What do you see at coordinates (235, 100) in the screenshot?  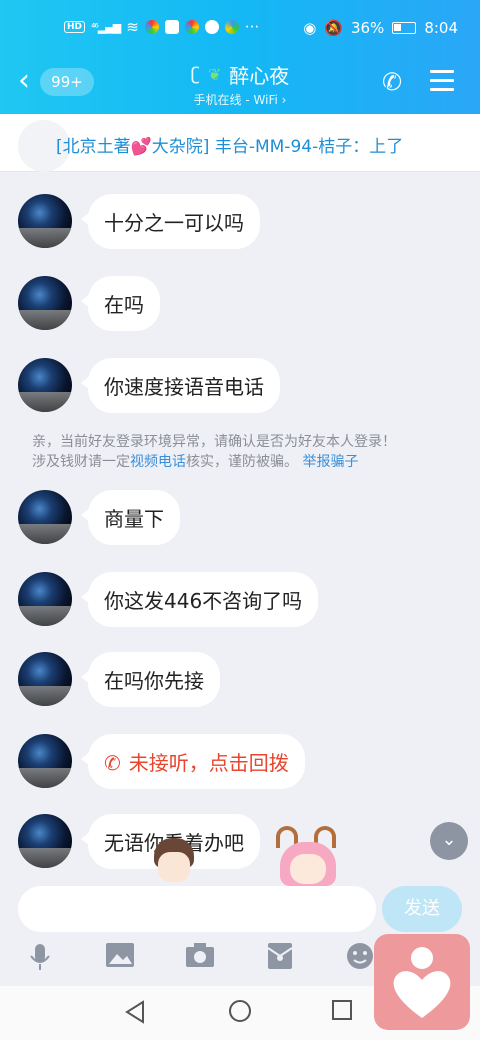 I see `online-status: 手机在线 - WiFi` at bounding box center [235, 100].